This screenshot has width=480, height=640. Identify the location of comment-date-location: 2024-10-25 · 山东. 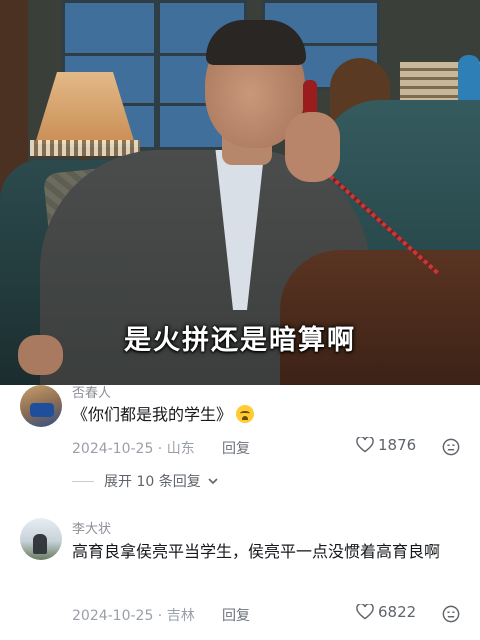
(133, 449).